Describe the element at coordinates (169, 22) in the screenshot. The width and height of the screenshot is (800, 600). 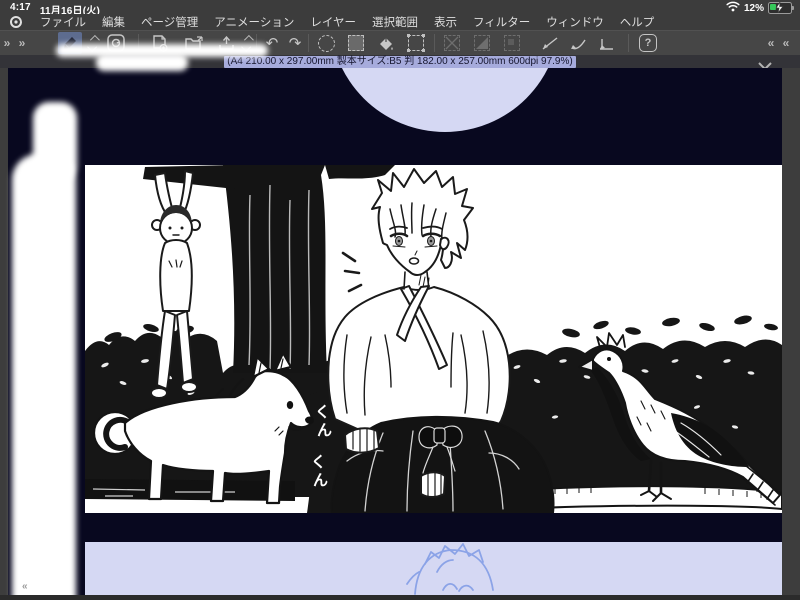
I see `menu-page-management: ページ管理` at that location.